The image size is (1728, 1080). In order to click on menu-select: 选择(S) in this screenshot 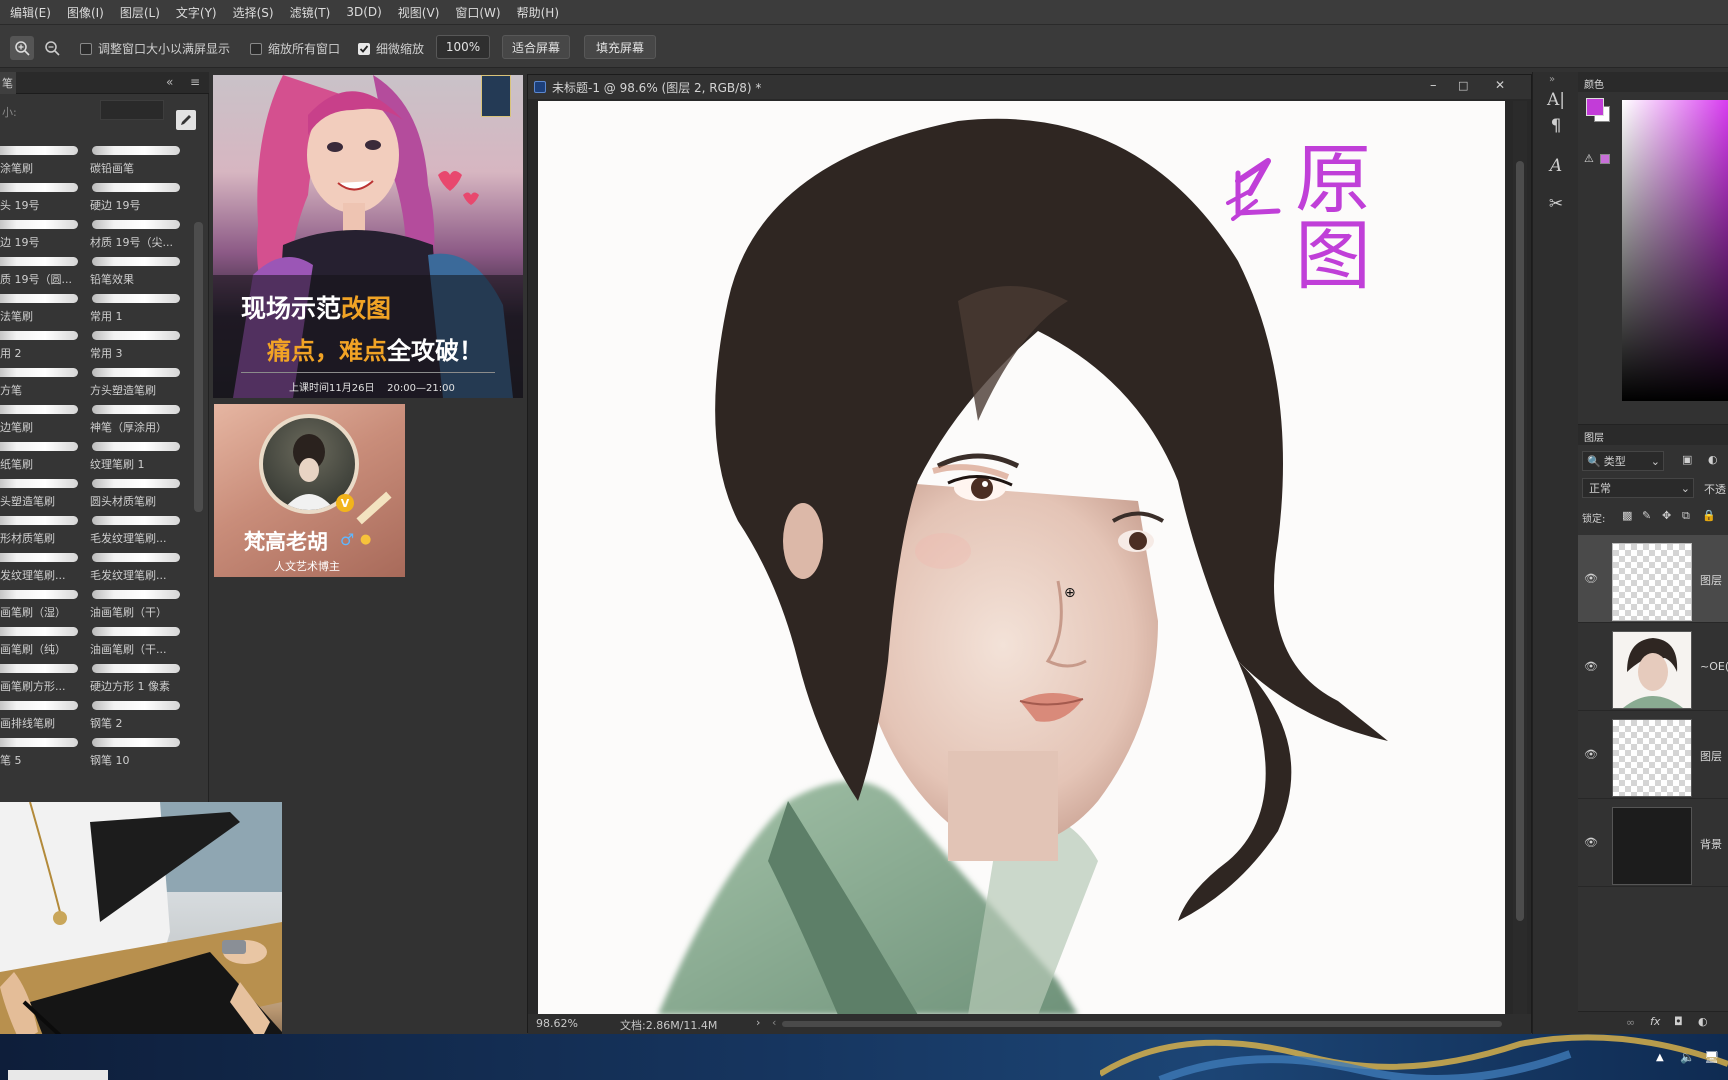, I will do `click(253, 12)`.